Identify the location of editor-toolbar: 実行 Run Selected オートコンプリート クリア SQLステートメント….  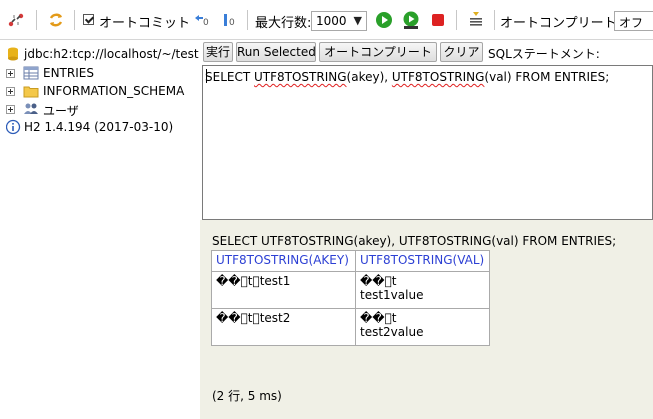
(426, 52).